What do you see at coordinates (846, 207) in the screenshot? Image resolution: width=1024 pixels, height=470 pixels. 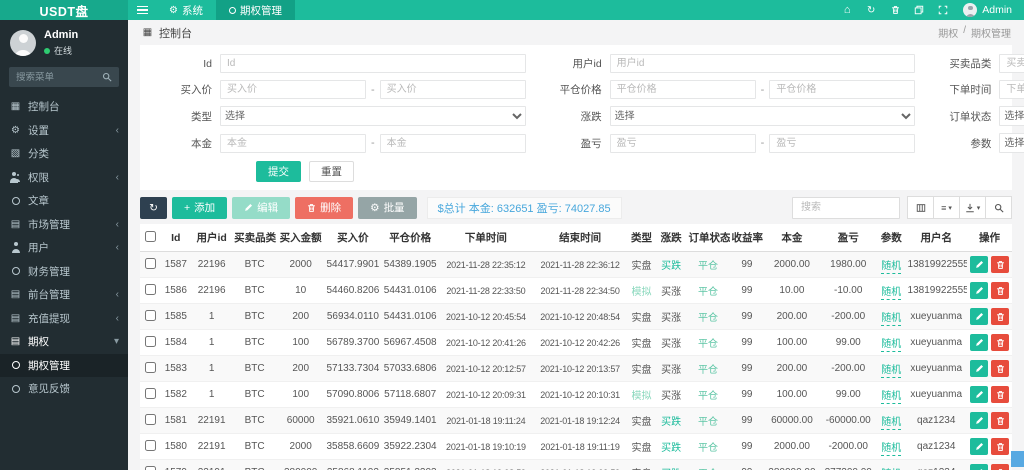 I see `table-search-input` at bounding box center [846, 207].